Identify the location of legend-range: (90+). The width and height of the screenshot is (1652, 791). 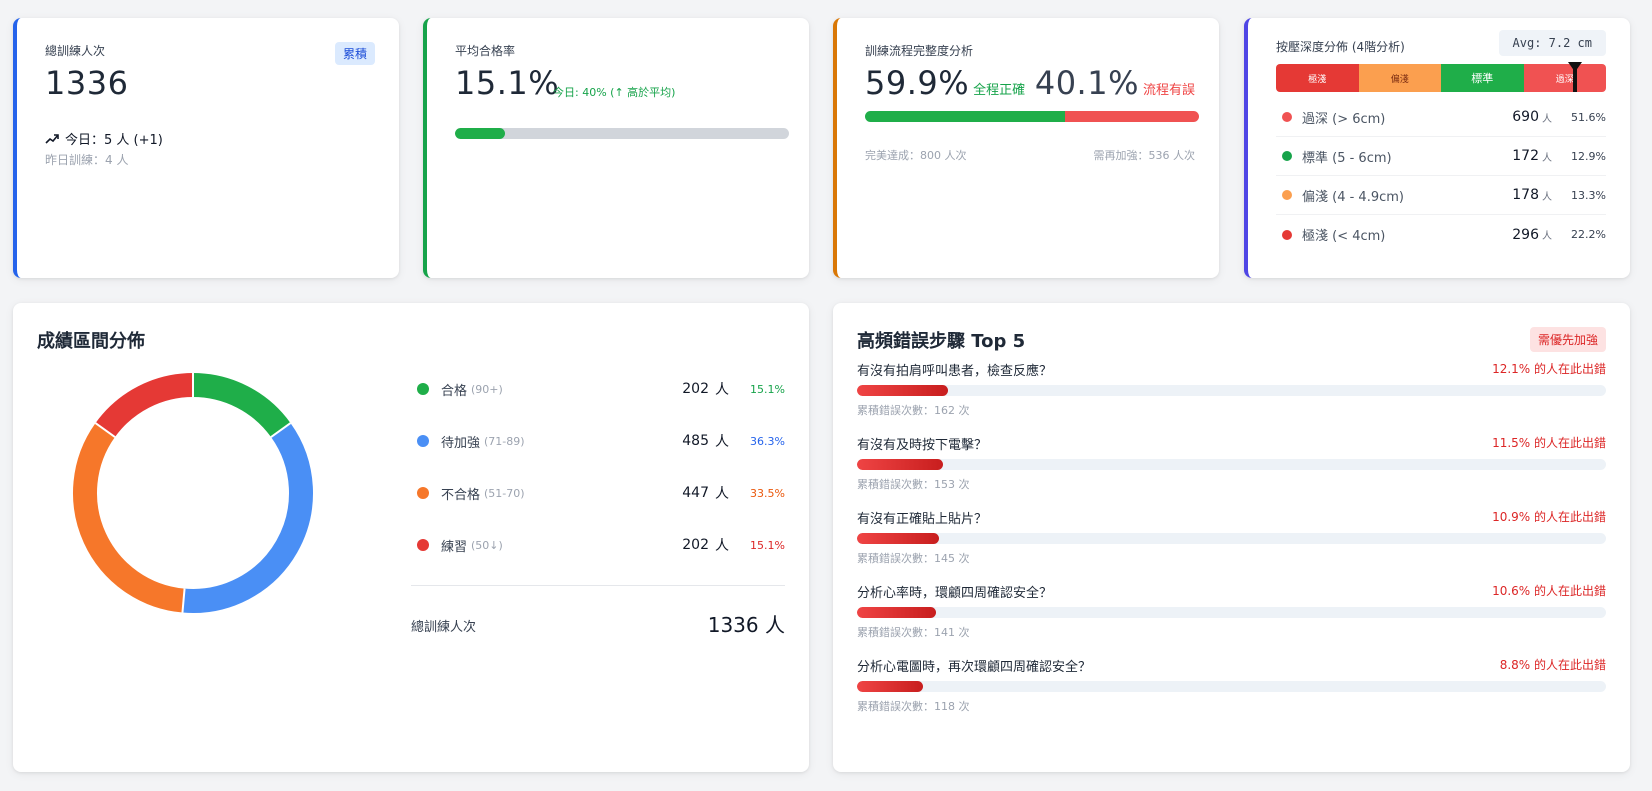
(487, 389).